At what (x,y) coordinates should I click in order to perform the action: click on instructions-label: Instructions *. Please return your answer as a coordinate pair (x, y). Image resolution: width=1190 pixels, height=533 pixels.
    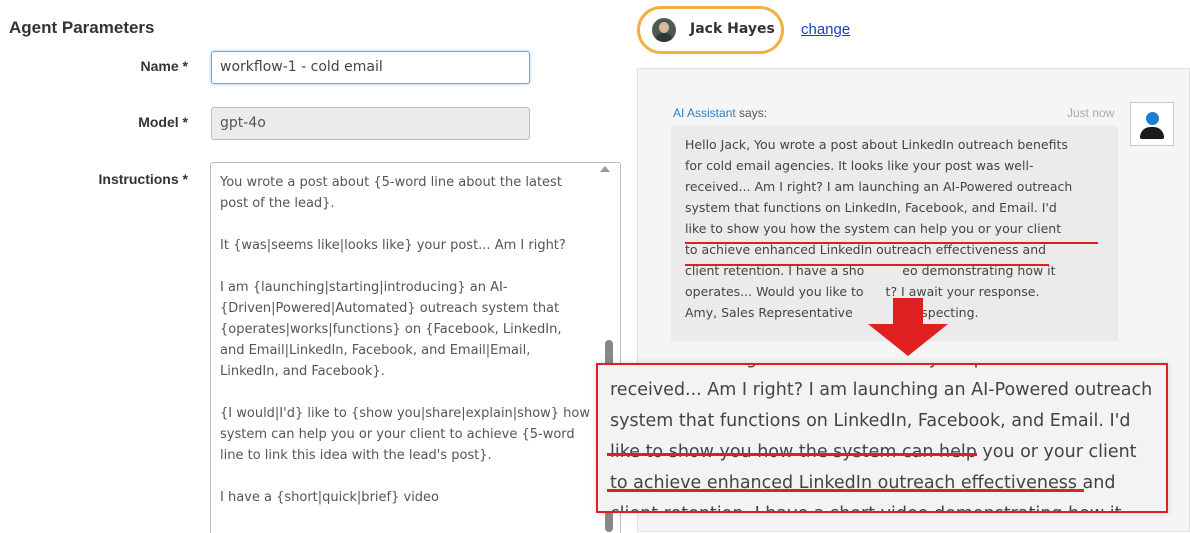
    Looking at the image, I should click on (143, 179).